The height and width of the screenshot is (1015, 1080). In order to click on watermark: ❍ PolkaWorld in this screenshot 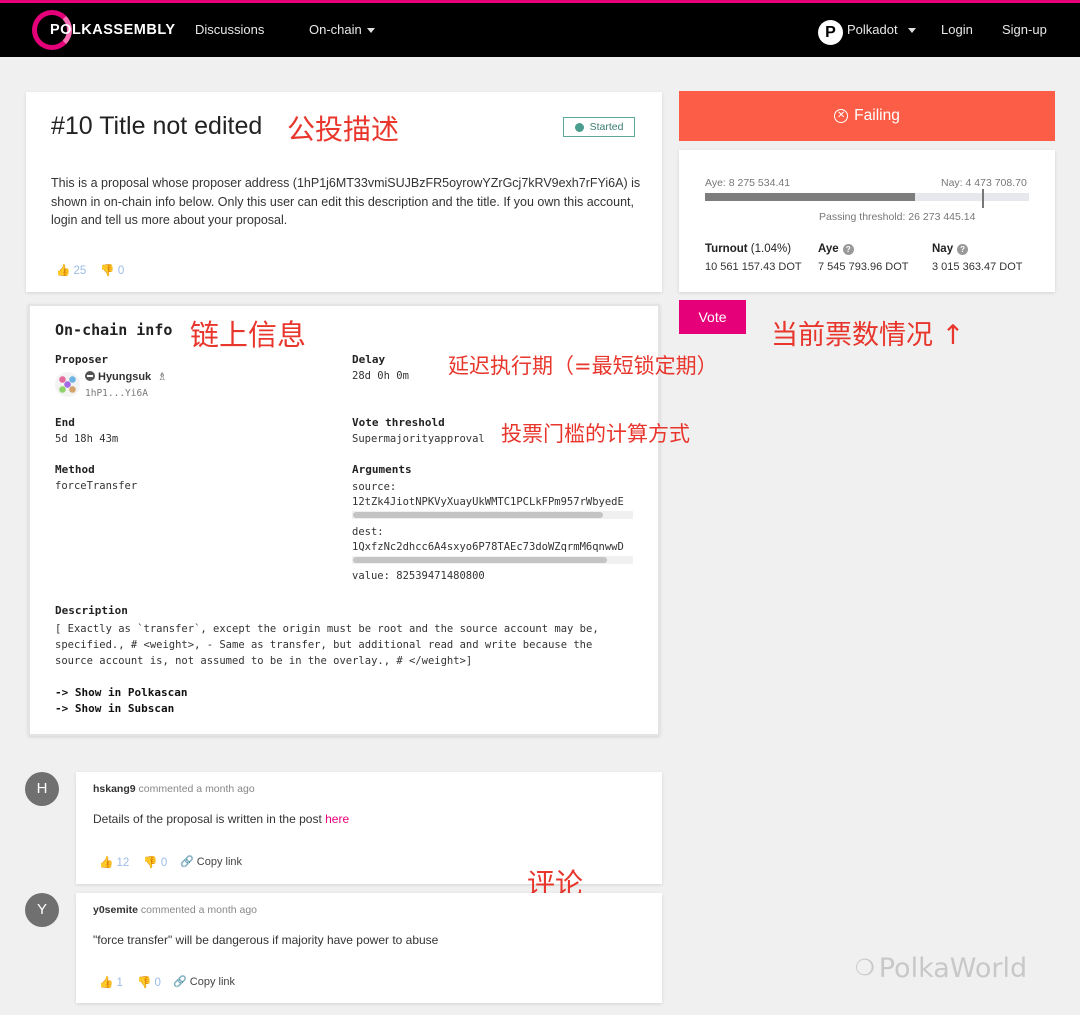, I will do `click(941, 968)`.